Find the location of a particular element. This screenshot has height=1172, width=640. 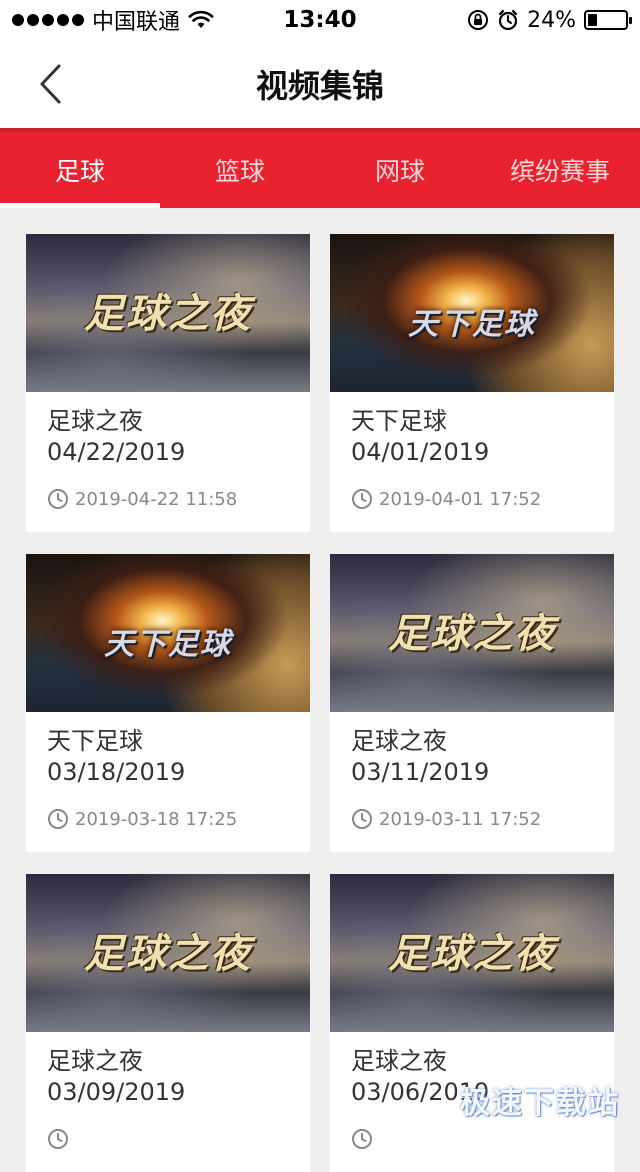

publish-time-text: 2019-03-11 17:52 is located at coordinates (460, 819).